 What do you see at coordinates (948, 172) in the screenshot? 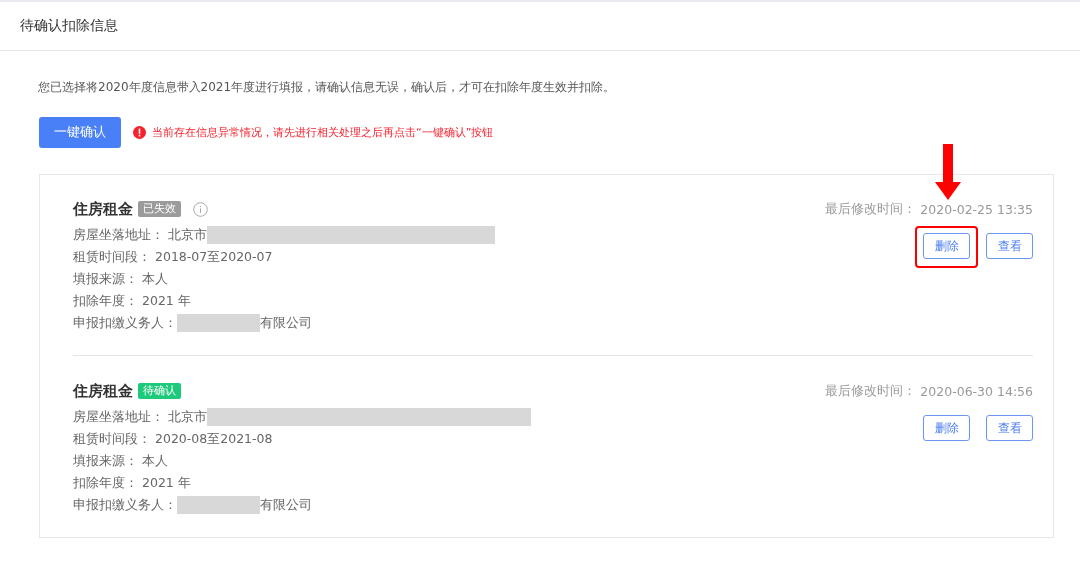
I see `pointer-arrow` at bounding box center [948, 172].